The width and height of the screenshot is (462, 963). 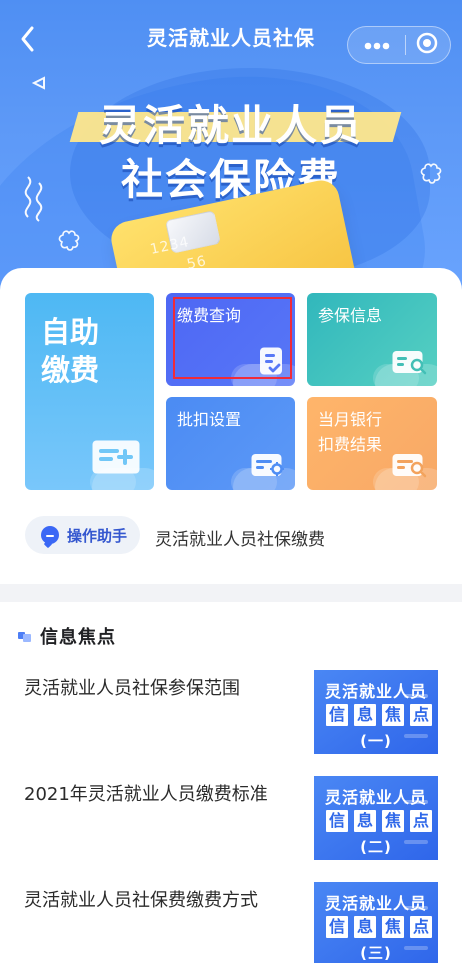 What do you see at coordinates (376, 741) in the screenshot?
I see `thumbnail-tag: (一)` at bounding box center [376, 741].